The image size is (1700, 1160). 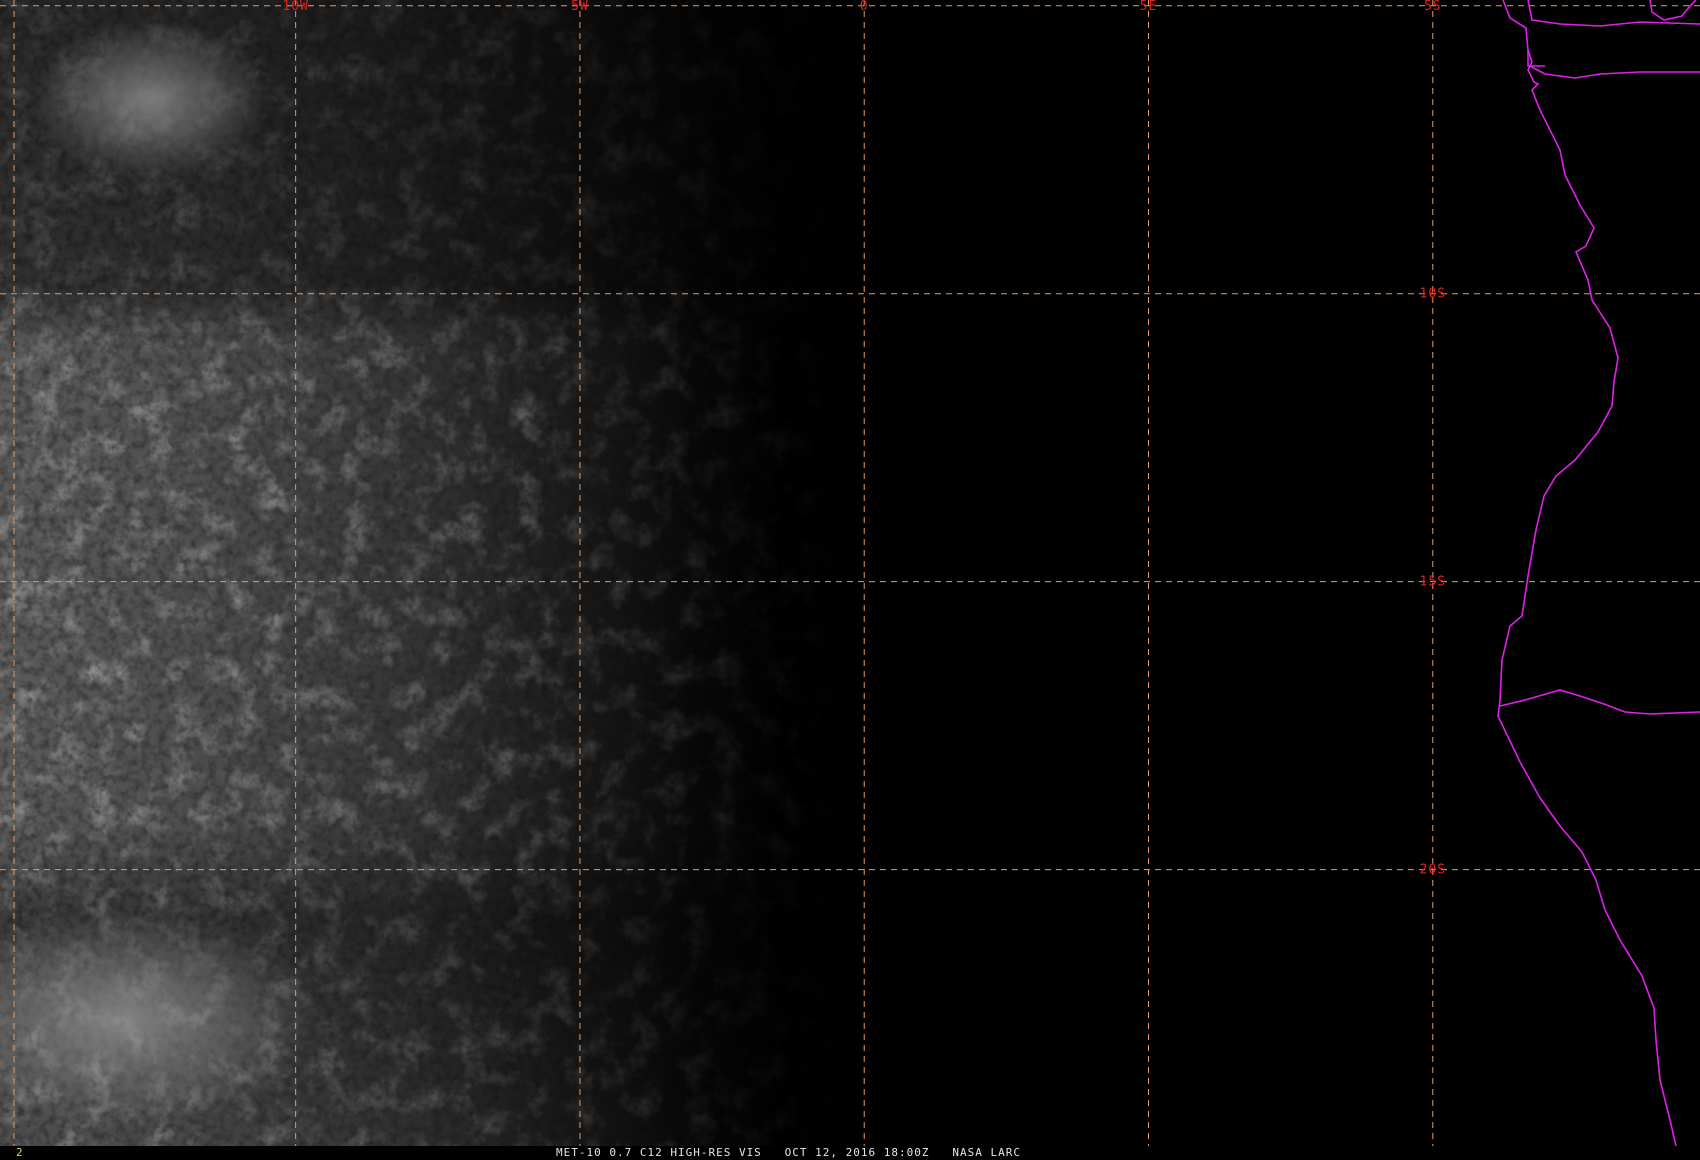 What do you see at coordinates (864, 7) in the screenshot?
I see `longitude-label: 0` at bounding box center [864, 7].